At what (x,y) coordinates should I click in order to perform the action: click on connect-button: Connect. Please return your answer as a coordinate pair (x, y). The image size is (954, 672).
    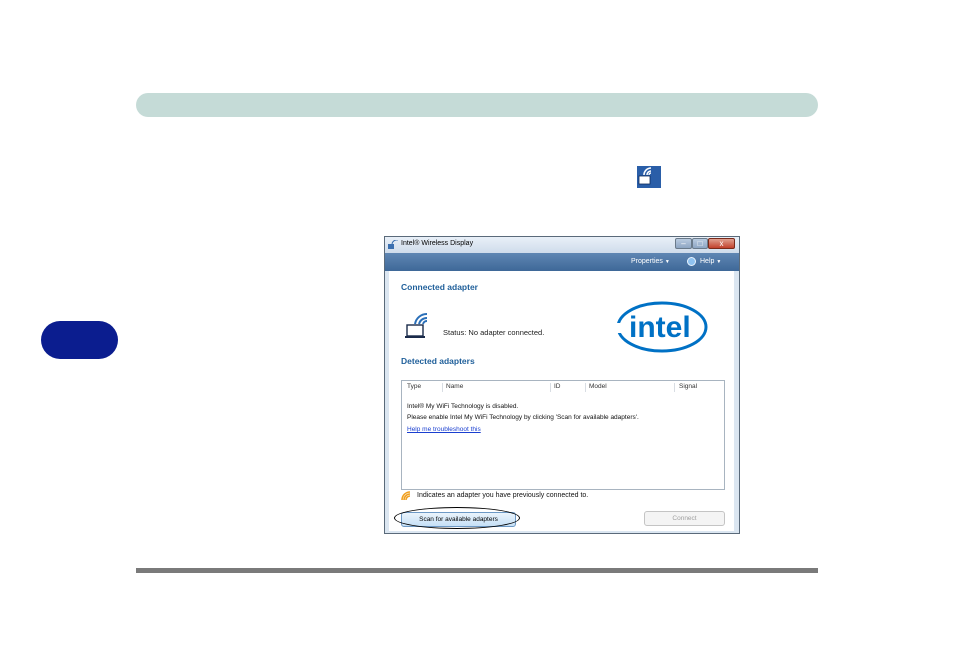
    Looking at the image, I should click on (684, 518).